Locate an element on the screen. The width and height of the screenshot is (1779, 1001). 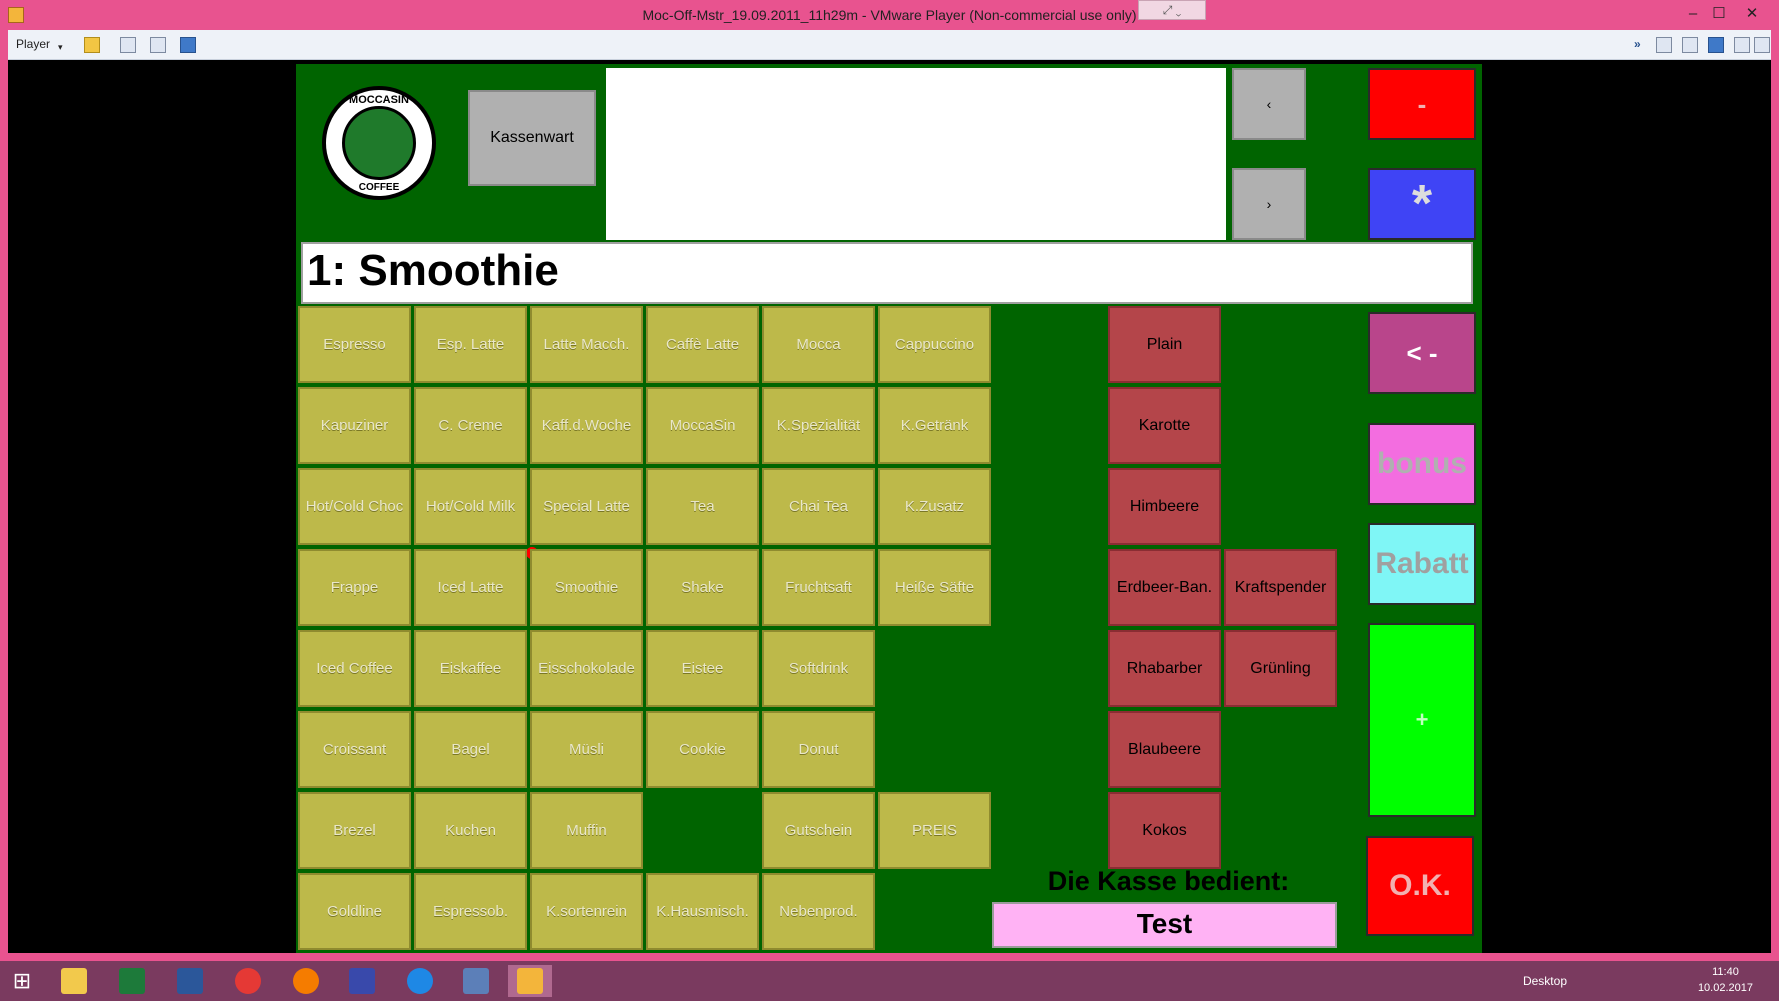
star-button: * is located at coordinates (1422, 204).